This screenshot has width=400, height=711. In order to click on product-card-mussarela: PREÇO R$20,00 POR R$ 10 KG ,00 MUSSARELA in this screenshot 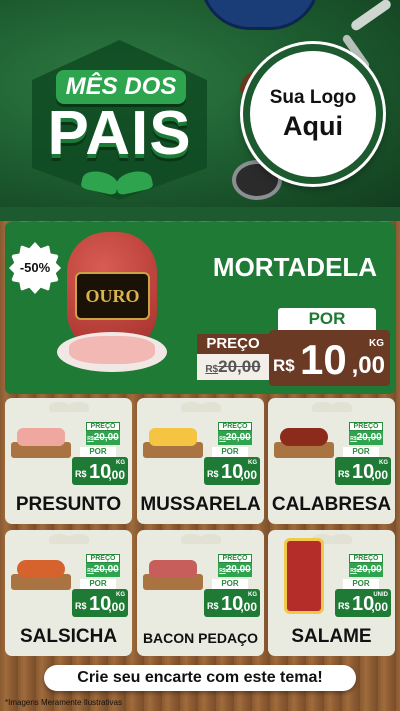, I will do `click(200, 461)`.